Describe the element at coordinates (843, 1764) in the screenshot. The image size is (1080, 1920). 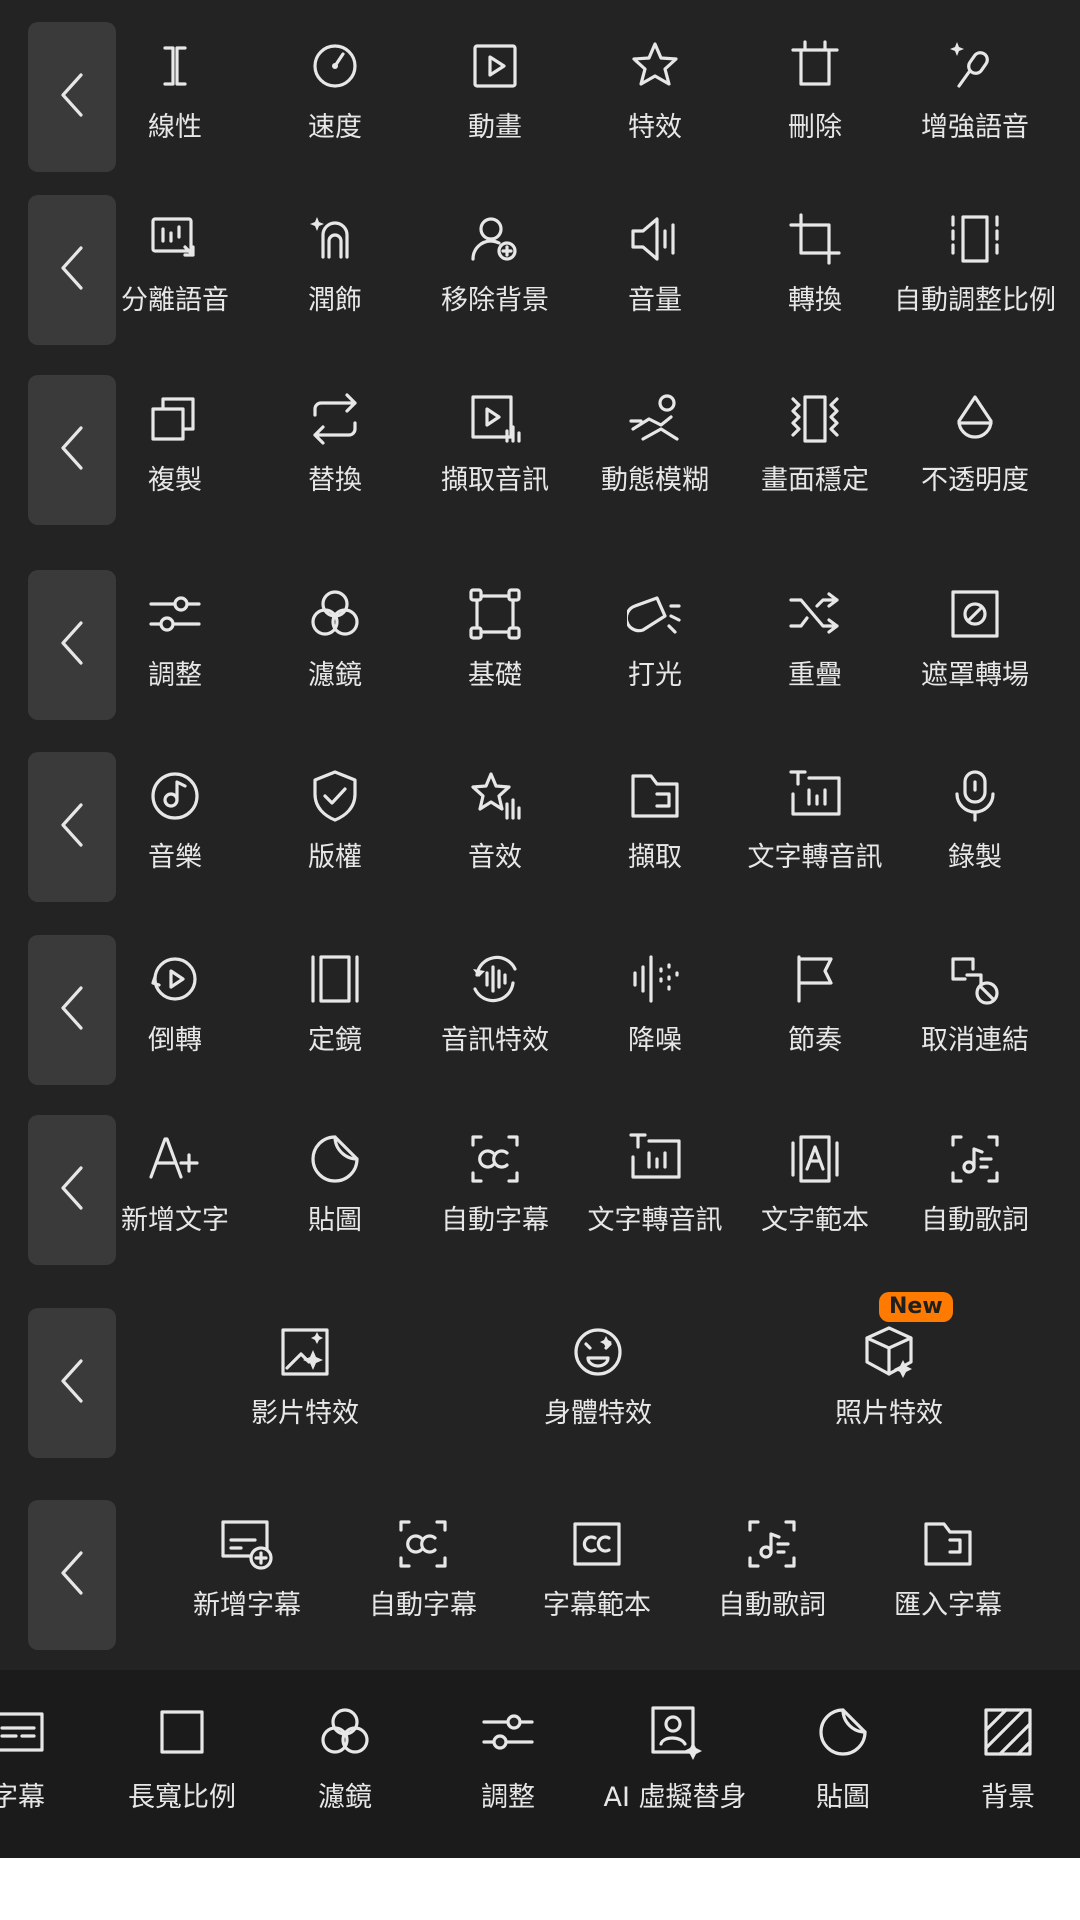
I see `bottom-tool-sticker: 貼圖` at that location.